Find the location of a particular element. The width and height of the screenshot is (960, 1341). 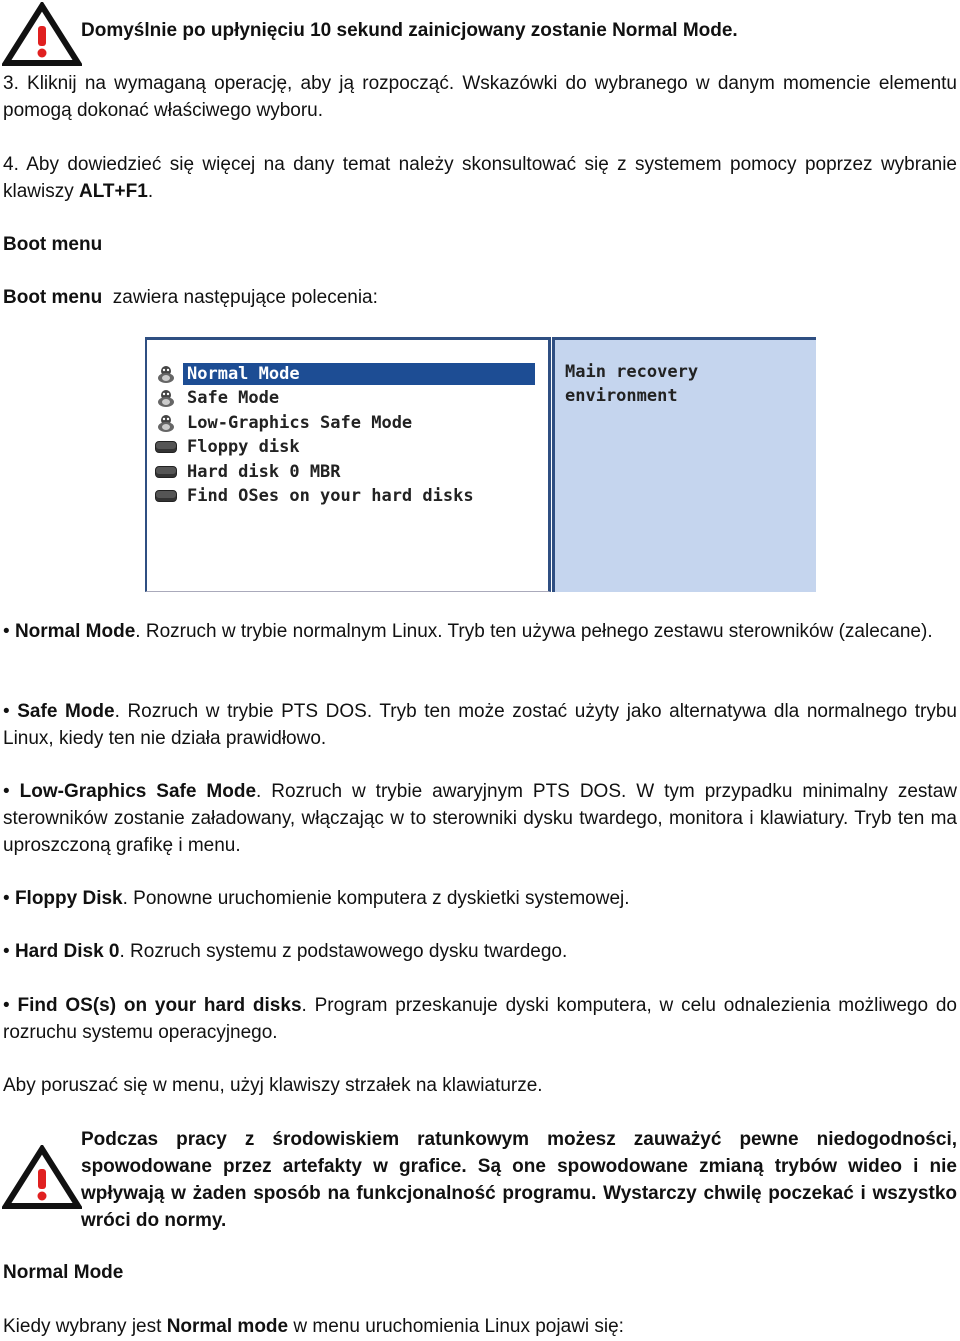

boot-menu-intro: Boot menu zawiera następujące polecenia: is located at coordinates (480, 297).